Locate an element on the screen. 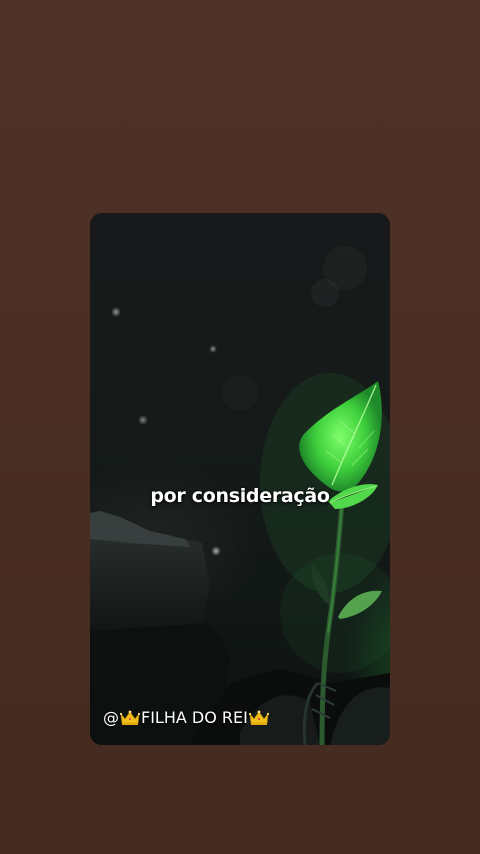  watermark-prefix: @ is located at coordinates (111, 717).